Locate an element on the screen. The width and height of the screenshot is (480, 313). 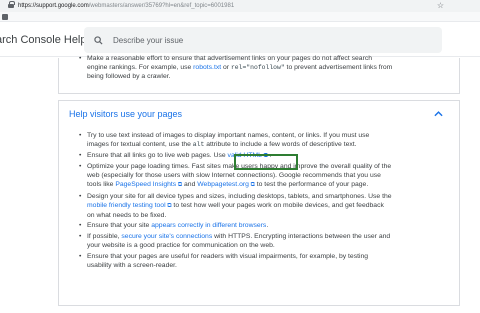
bullet-text: tools like is located at coordinates (101, 185).